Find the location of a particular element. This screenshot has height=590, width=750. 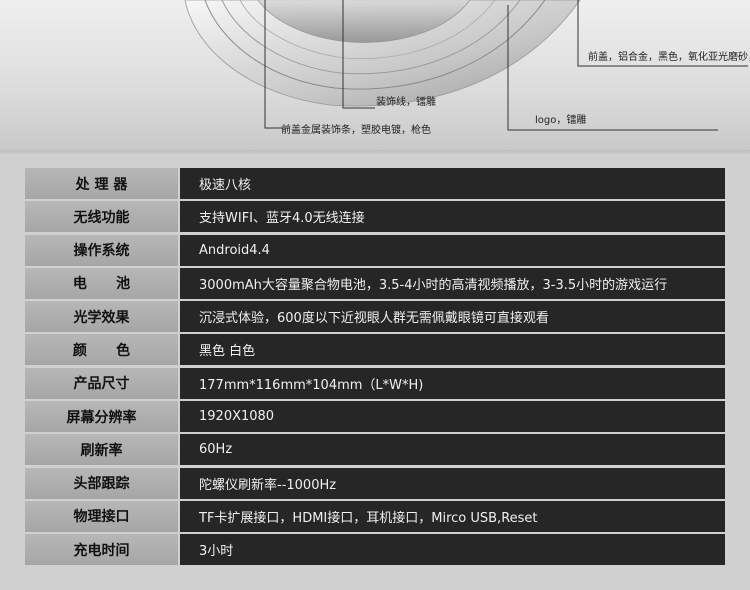

spec-row-head-tracking: 头部跟踪 陀螺仪刷新率--1000Hz is located at coordinates (375, 483).